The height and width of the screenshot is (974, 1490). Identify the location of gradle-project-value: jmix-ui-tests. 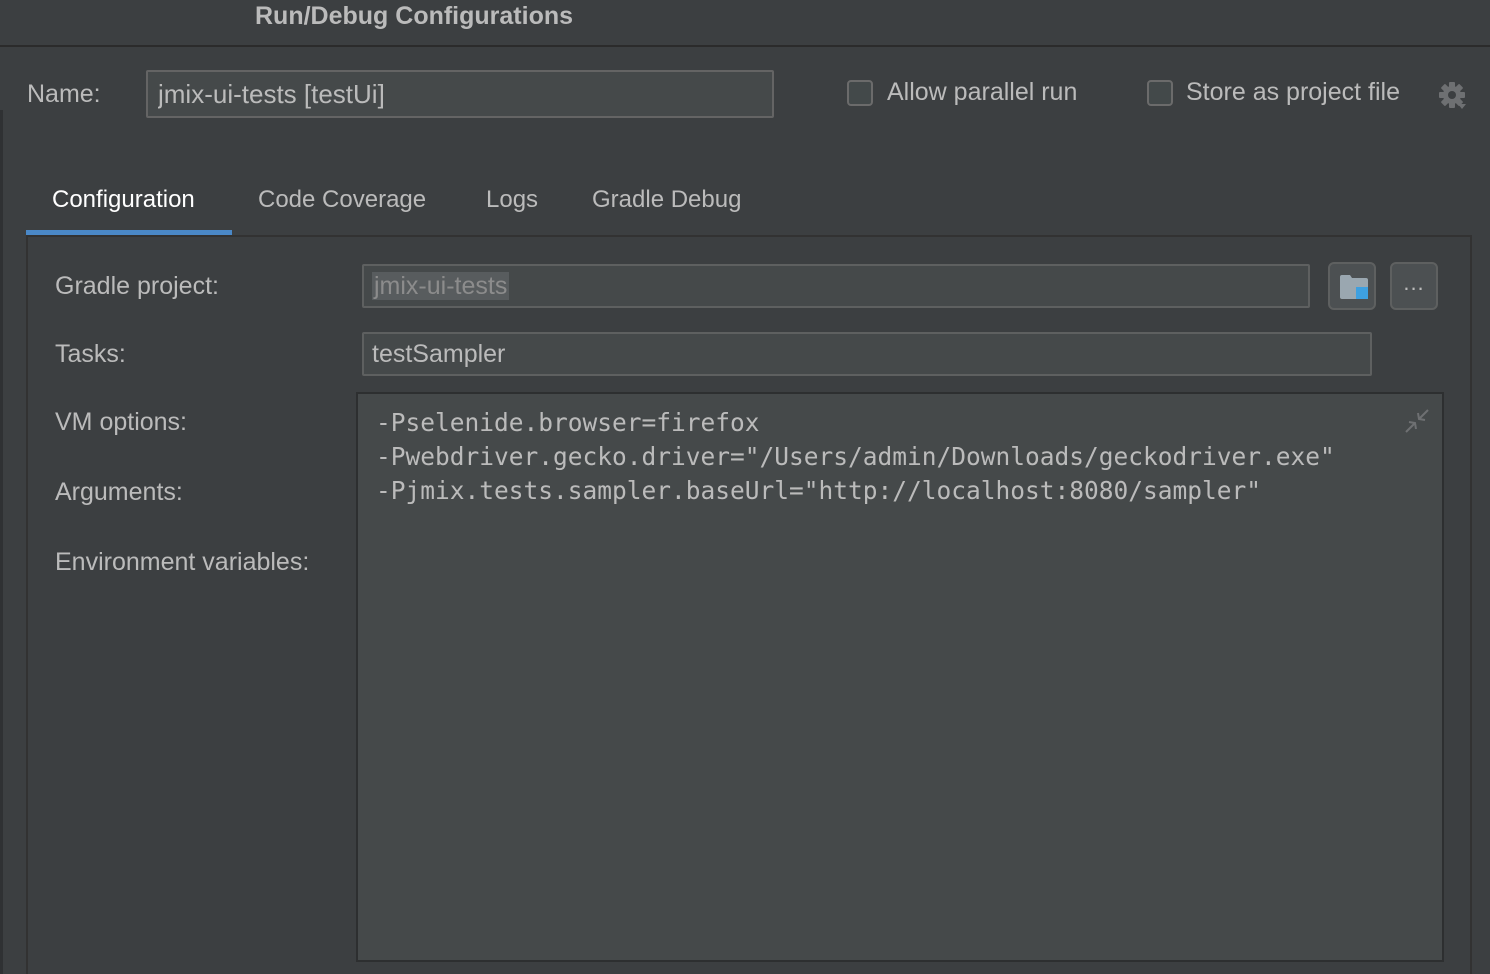
(441, 286).